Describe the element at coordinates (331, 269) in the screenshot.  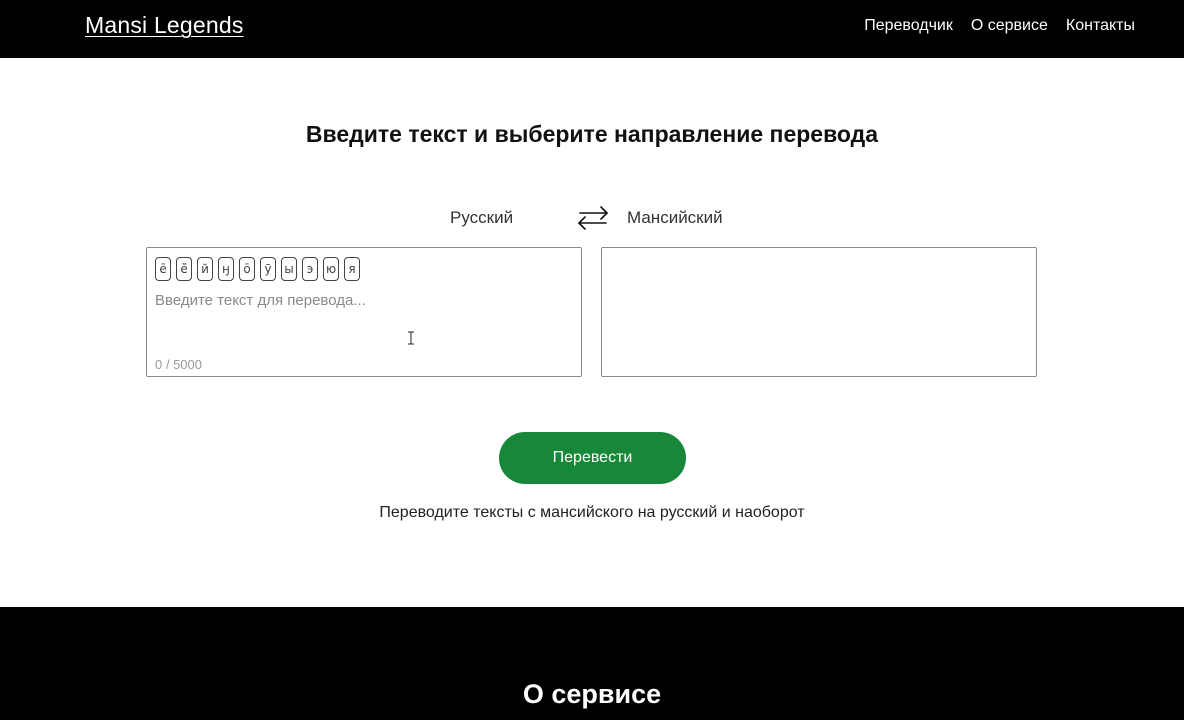
I see `char-button: ю` at that location.